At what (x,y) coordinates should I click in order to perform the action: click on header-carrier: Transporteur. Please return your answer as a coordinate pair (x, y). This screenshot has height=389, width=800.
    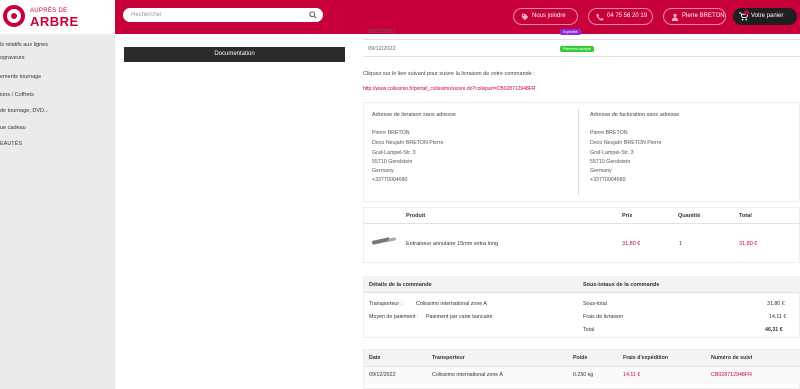
    Looking at the image, I should click on (448, 358).